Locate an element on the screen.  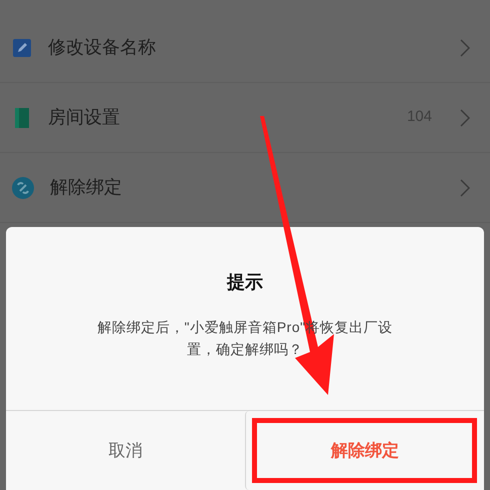
pencil-icon is located at coordinates (22, 48).